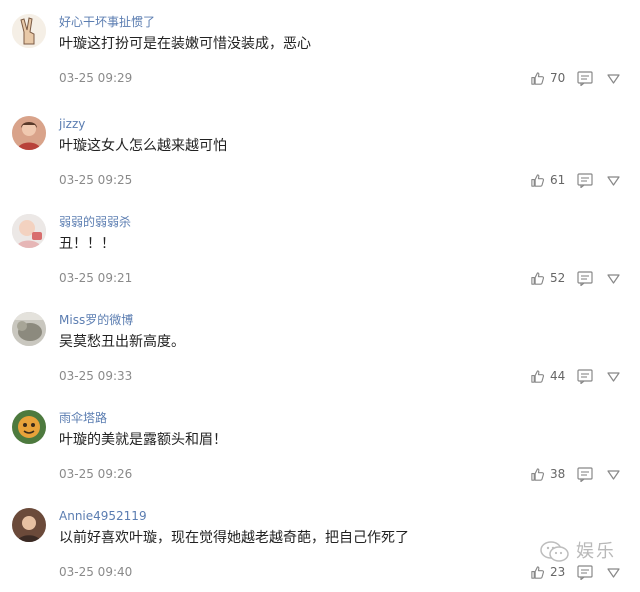 This screenshot has width=640, height=592. Describe the element at coordinates (29, 133) in the screenshot. I see `photo-avatar` at that location.